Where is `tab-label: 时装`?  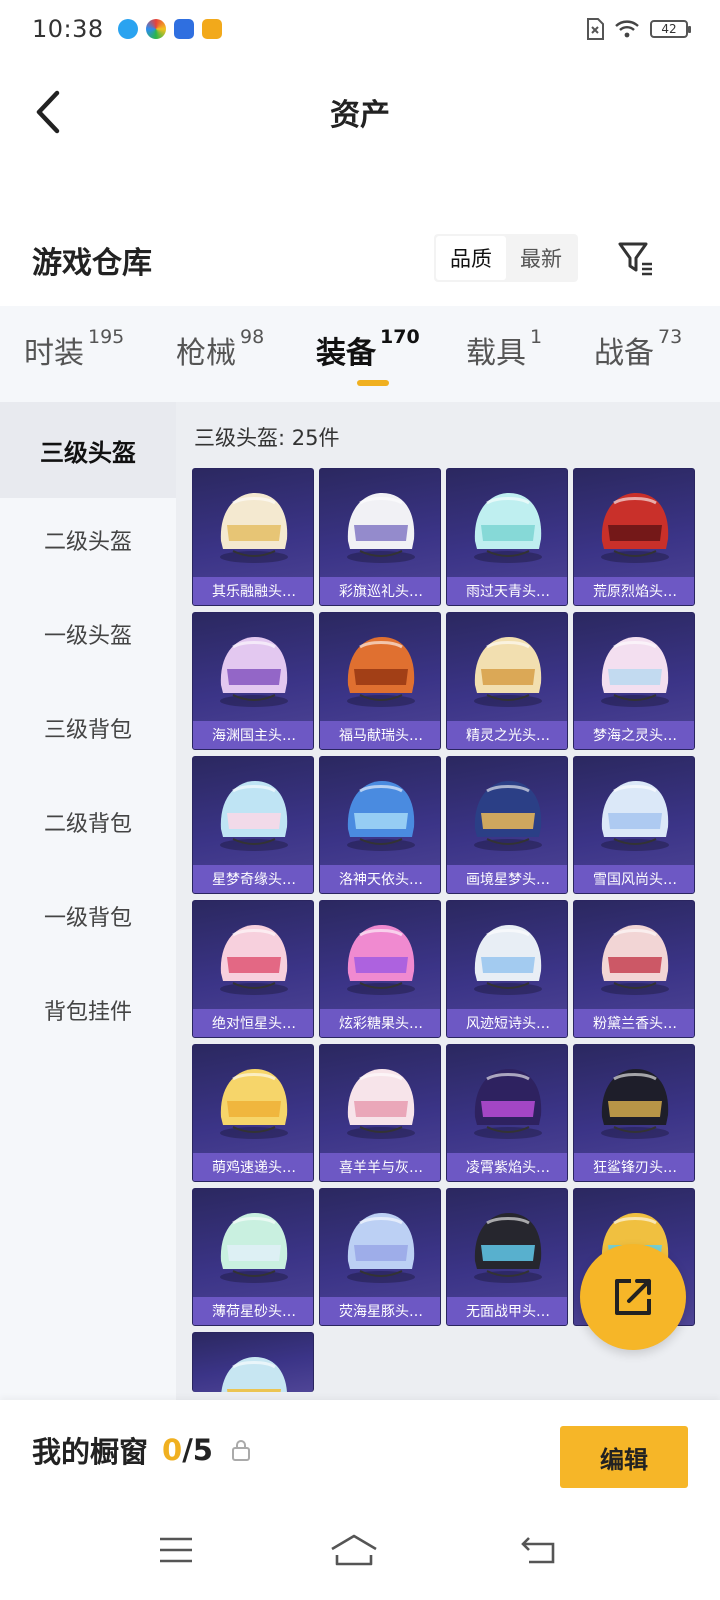 tab-label: 时装 is located at coordinates (54, 353).